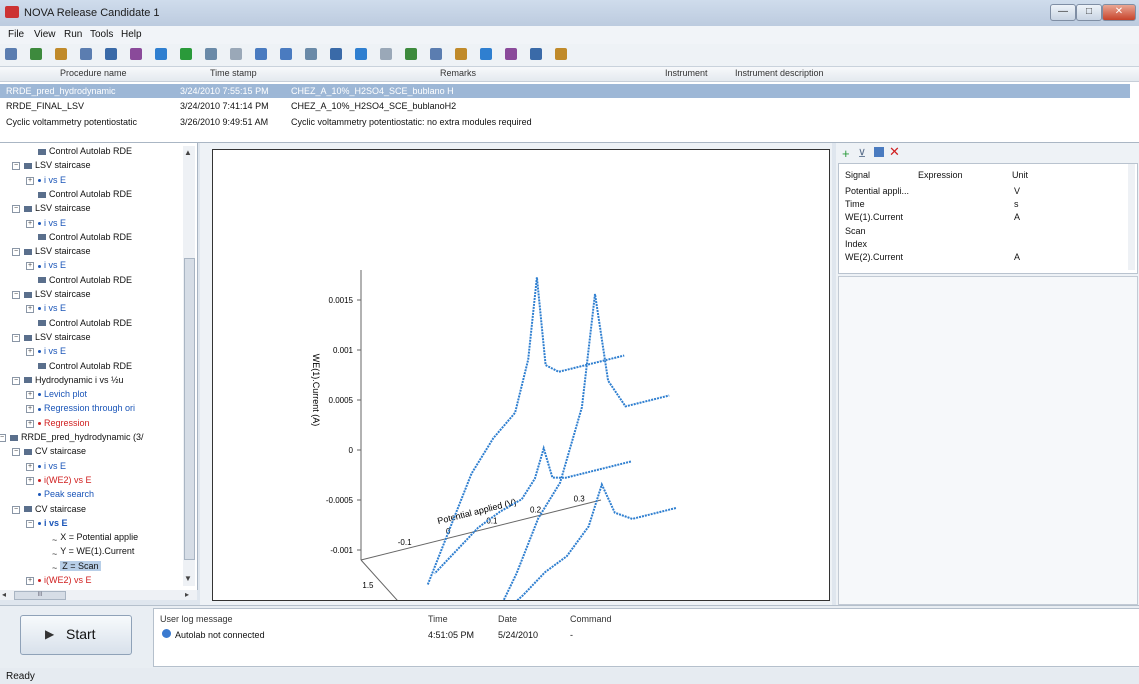  What do you see at coordinates (855, 204) in the screenshot?
I see `signal-name: Time` at bounding box center [855, 204].